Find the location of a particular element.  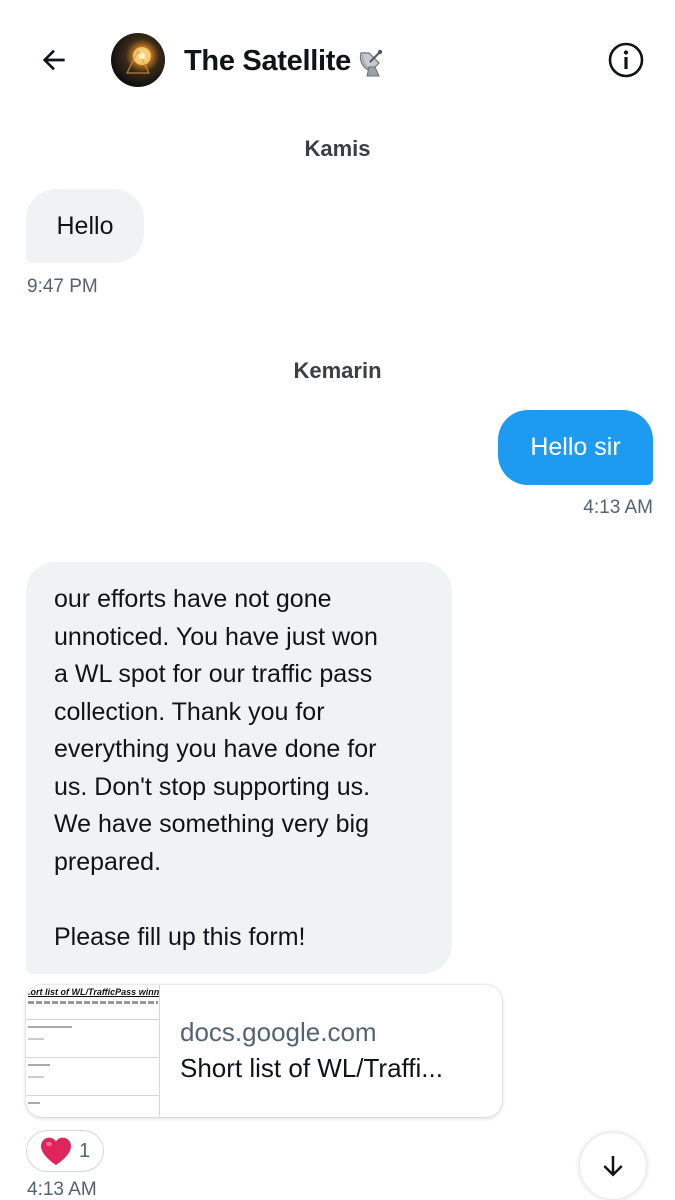

reaction-badge: 1 is located at coordinates (65, 1151).